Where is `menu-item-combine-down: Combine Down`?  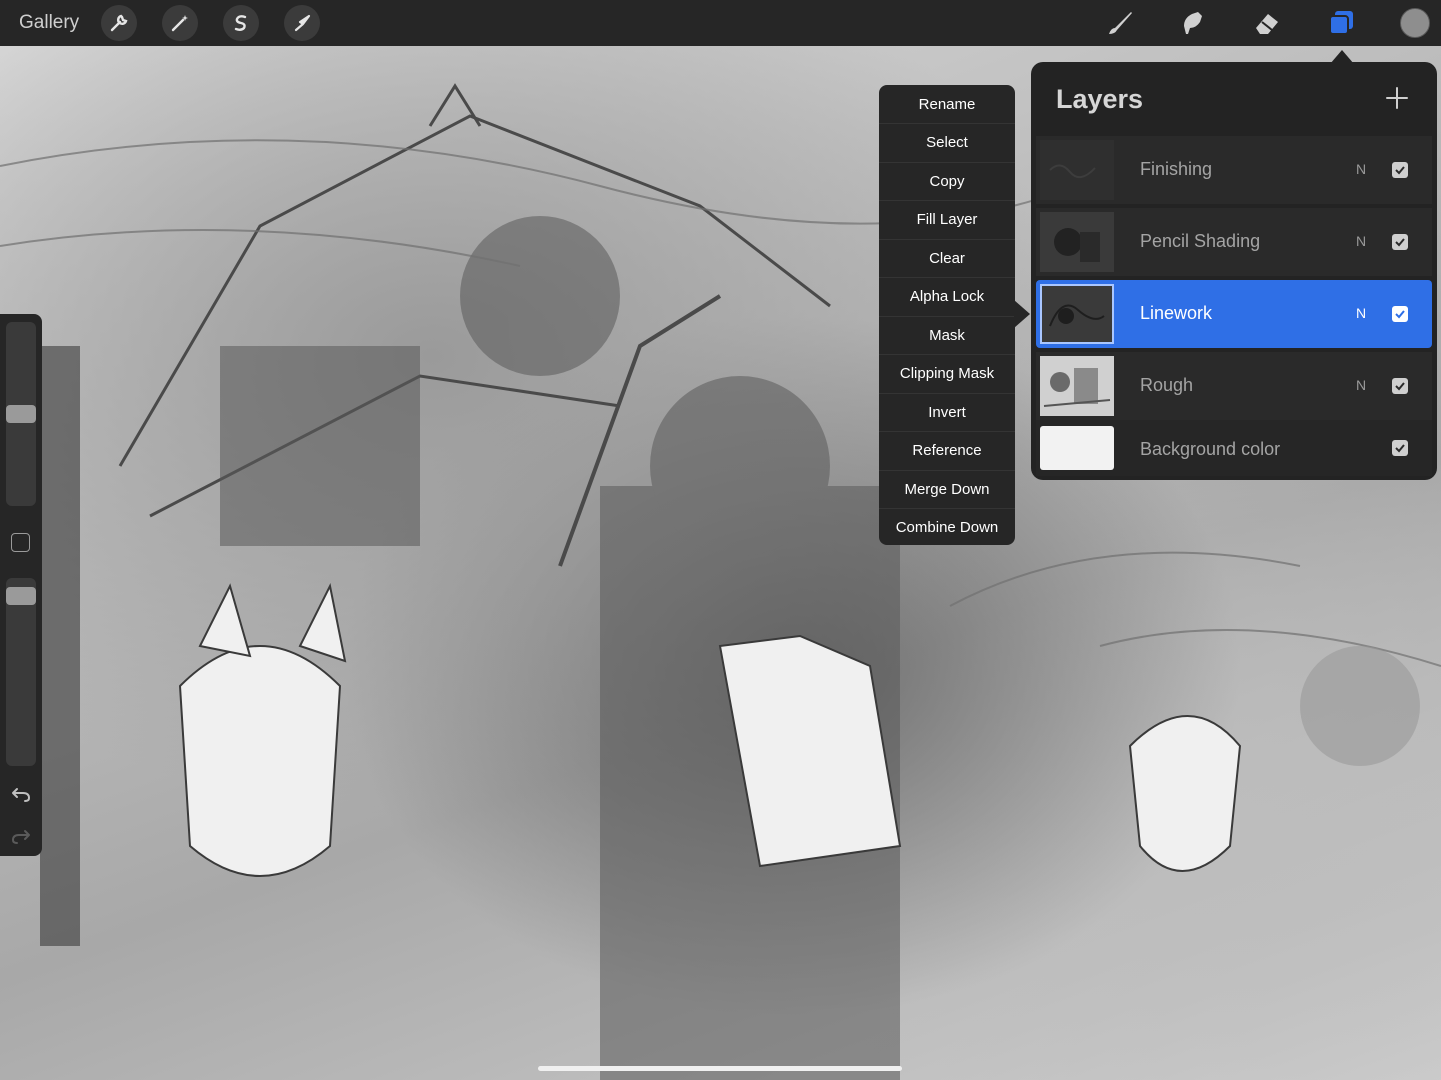
menu-item-combine-down: Combine Down is located at coordinates (947, 527).